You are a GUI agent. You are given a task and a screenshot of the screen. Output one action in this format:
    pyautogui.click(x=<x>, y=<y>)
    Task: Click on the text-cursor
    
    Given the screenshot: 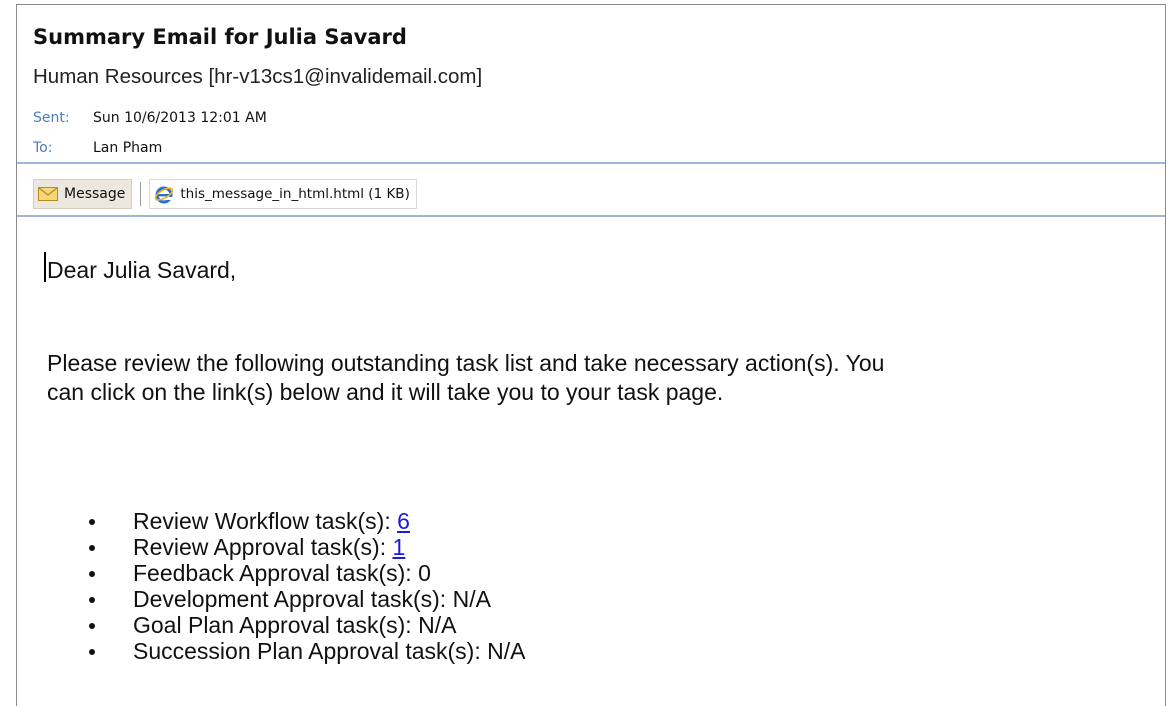 What is the action you would take?
    pyautogui.click(x=45, y=267)
    